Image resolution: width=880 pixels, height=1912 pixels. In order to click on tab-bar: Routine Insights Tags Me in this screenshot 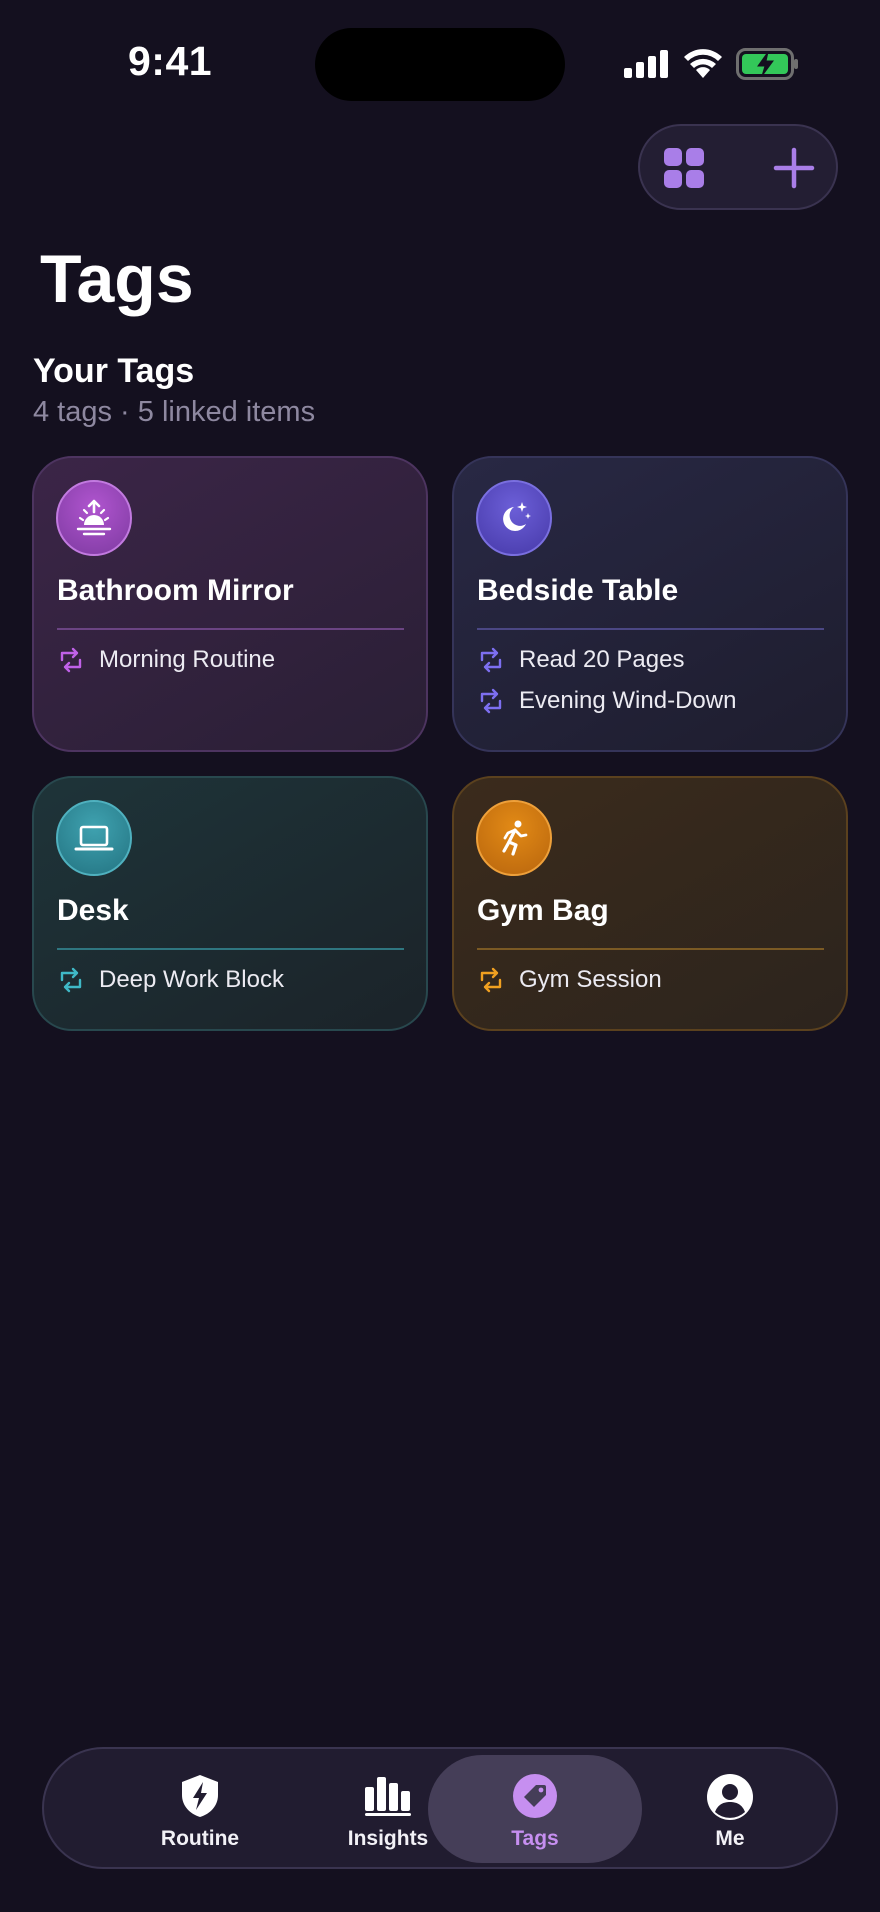, I will do `click(440, 1808)`.